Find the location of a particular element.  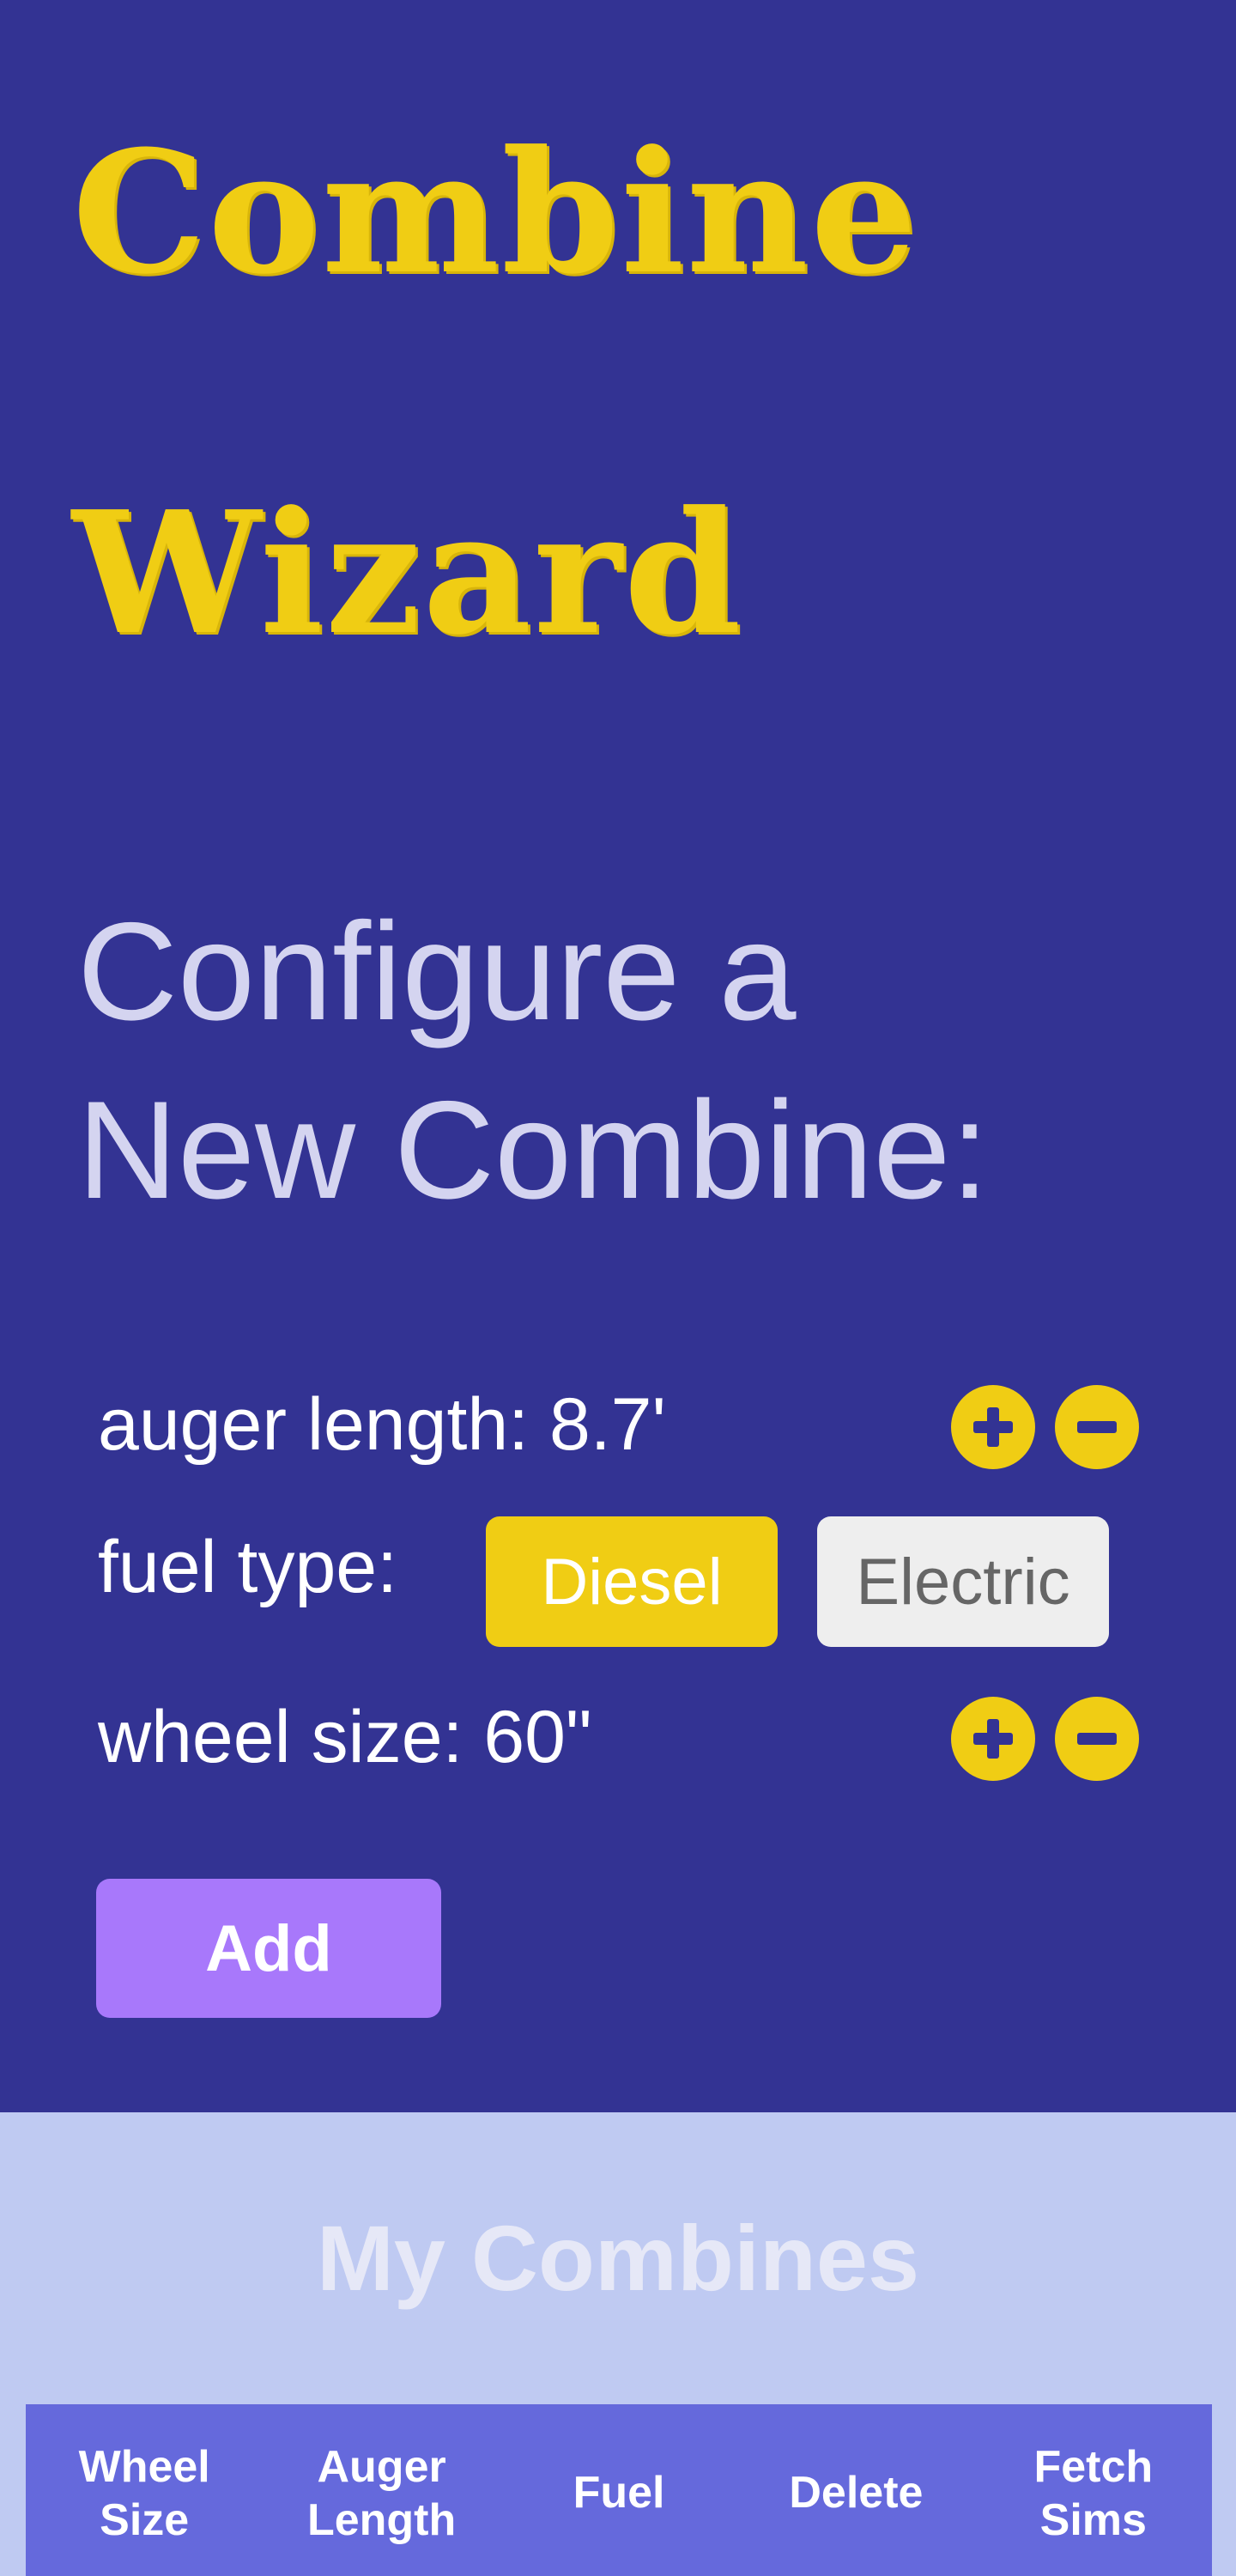

my-combines-title: My Combines is located at coordinates (618, 2258).